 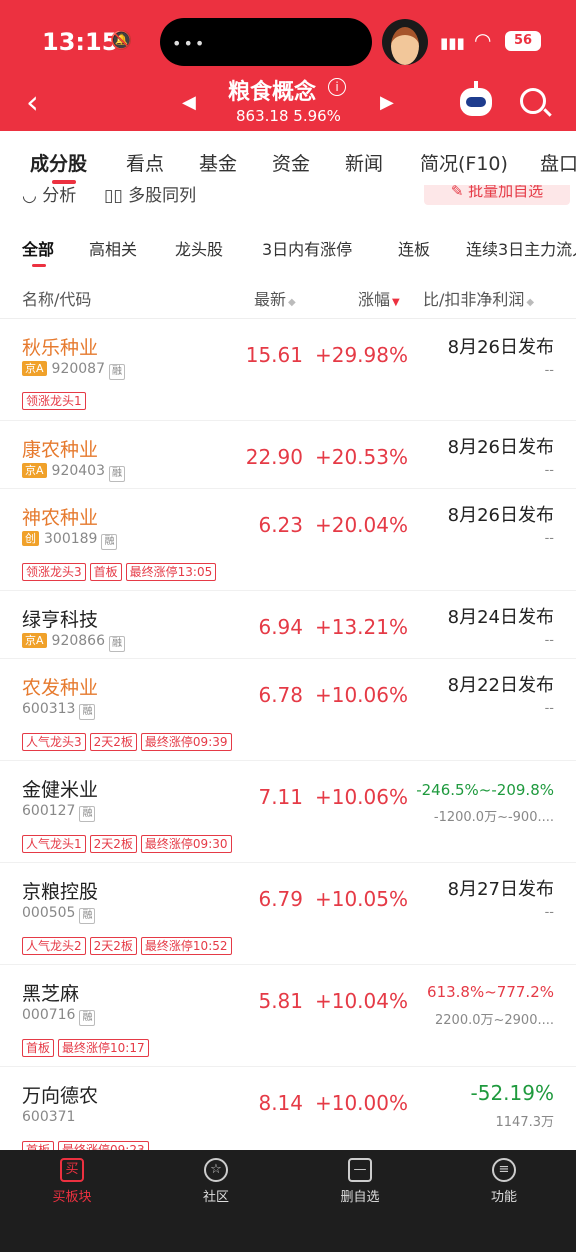 What do you see at coordinates (186, 946) in the screenshot?
I see `tag: 最终涨停10:52` at bounding box center [186, 946].